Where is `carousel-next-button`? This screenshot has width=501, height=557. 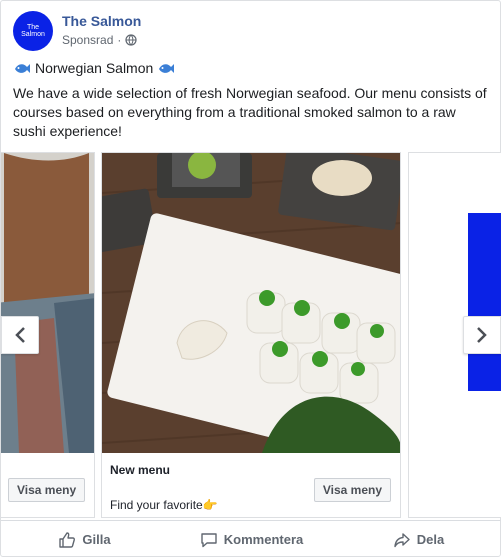 carousel-next-button is located at coordinates (482, 335).